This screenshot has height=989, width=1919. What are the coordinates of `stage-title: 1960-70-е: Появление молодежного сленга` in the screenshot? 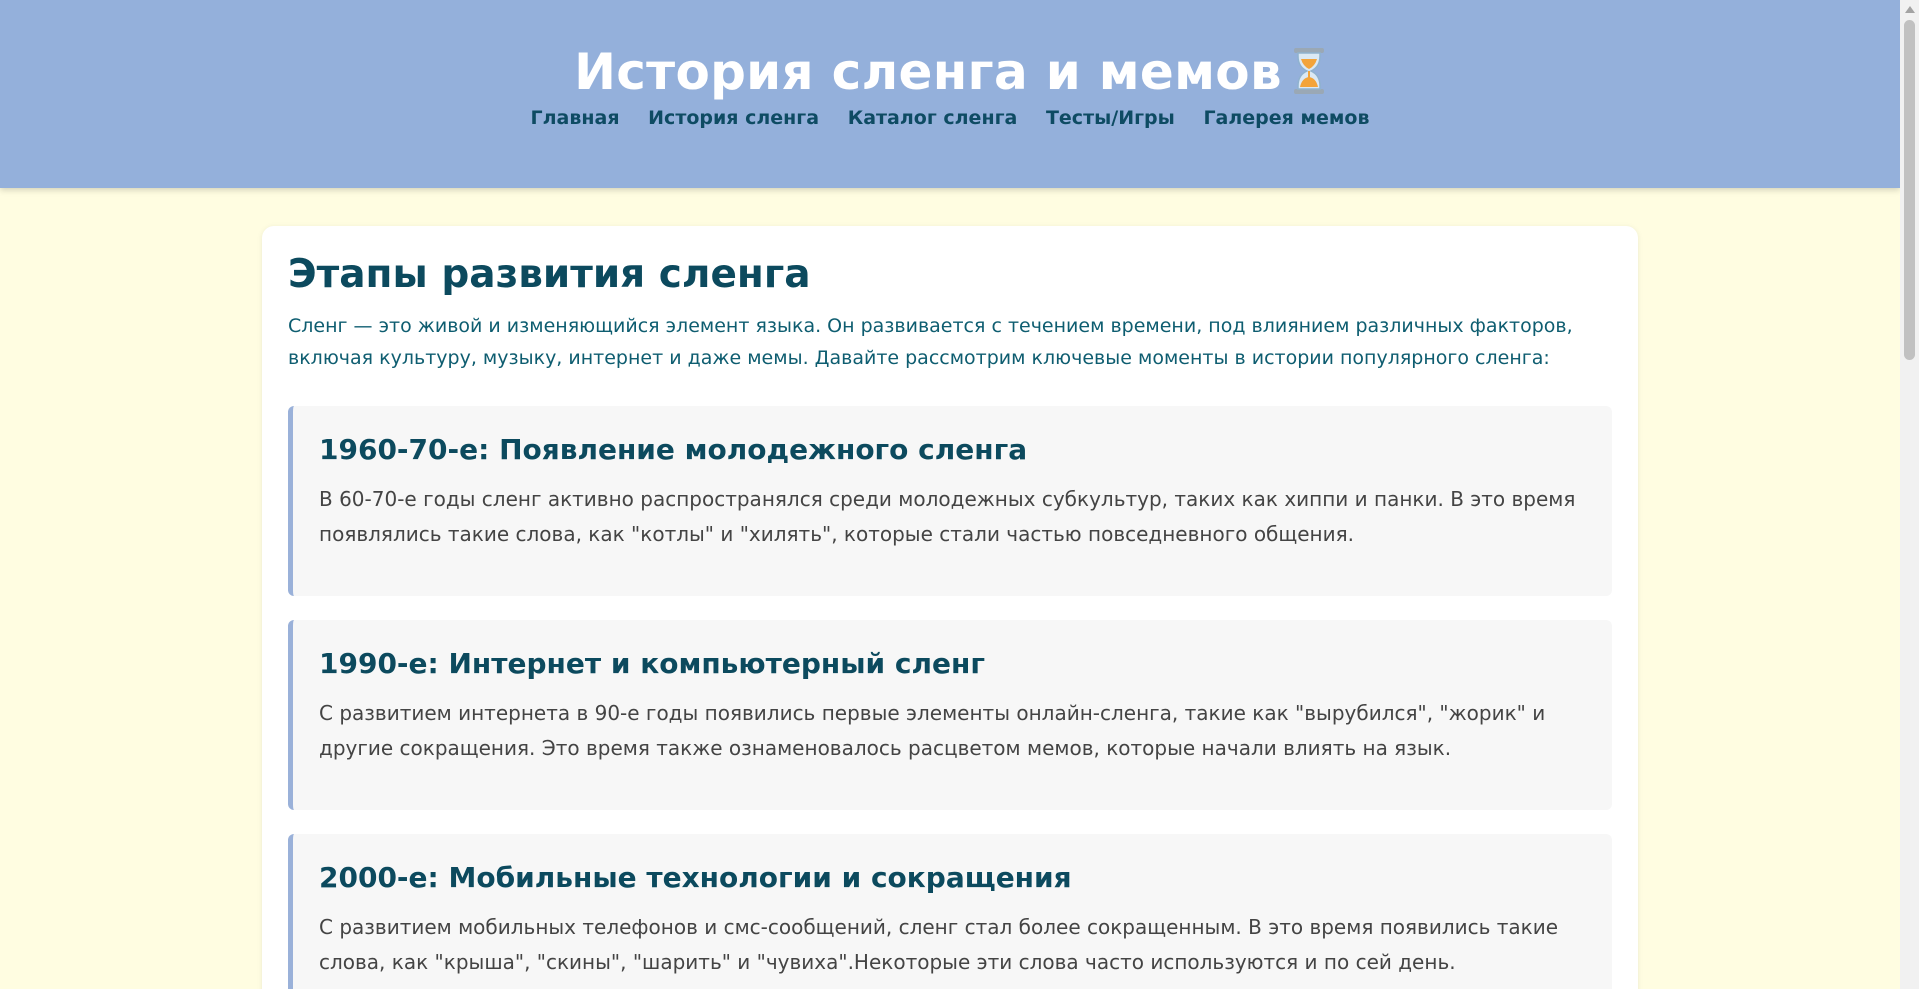 It's located at (673, 449).